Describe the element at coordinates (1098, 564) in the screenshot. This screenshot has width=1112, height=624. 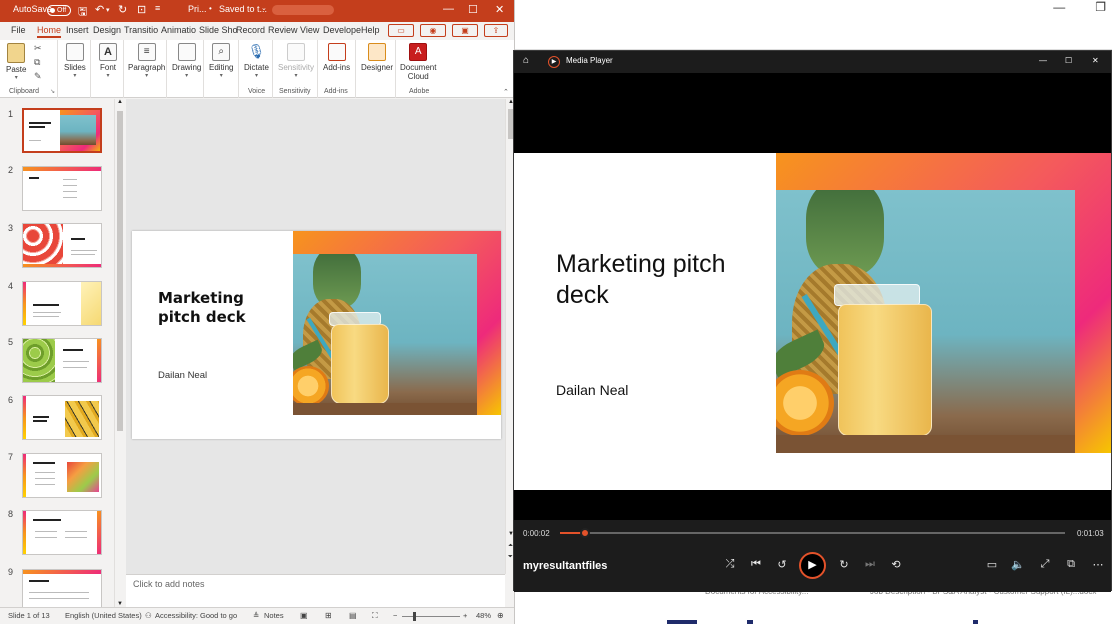
I see `more-options-icon: ⋯` at that location.